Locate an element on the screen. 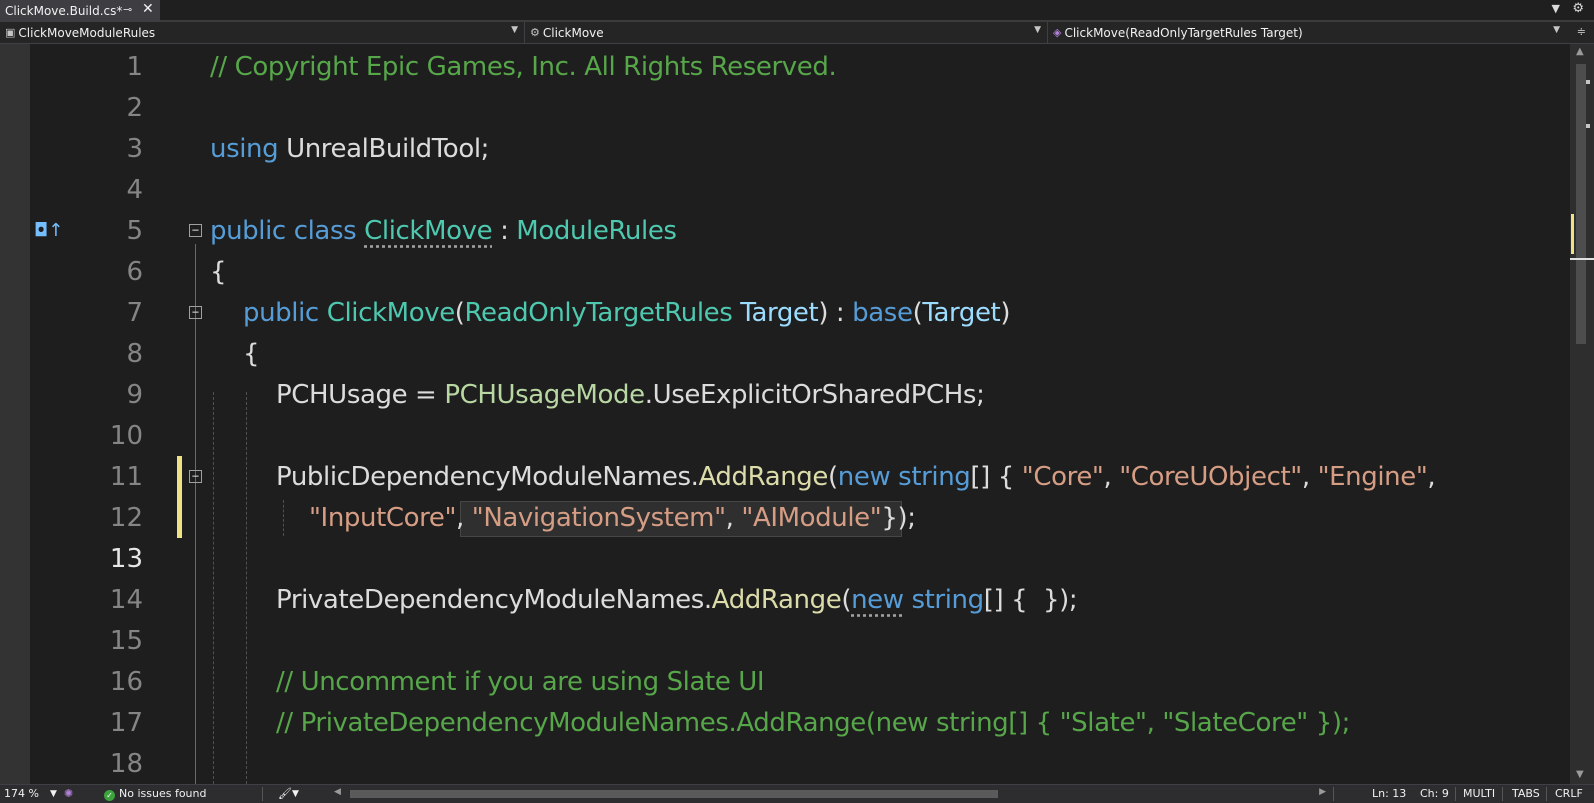 The width and height of the screenshot is (1594, 803). scroll-left-arrow-icon: ◀ is located at coordinates (337, 792).